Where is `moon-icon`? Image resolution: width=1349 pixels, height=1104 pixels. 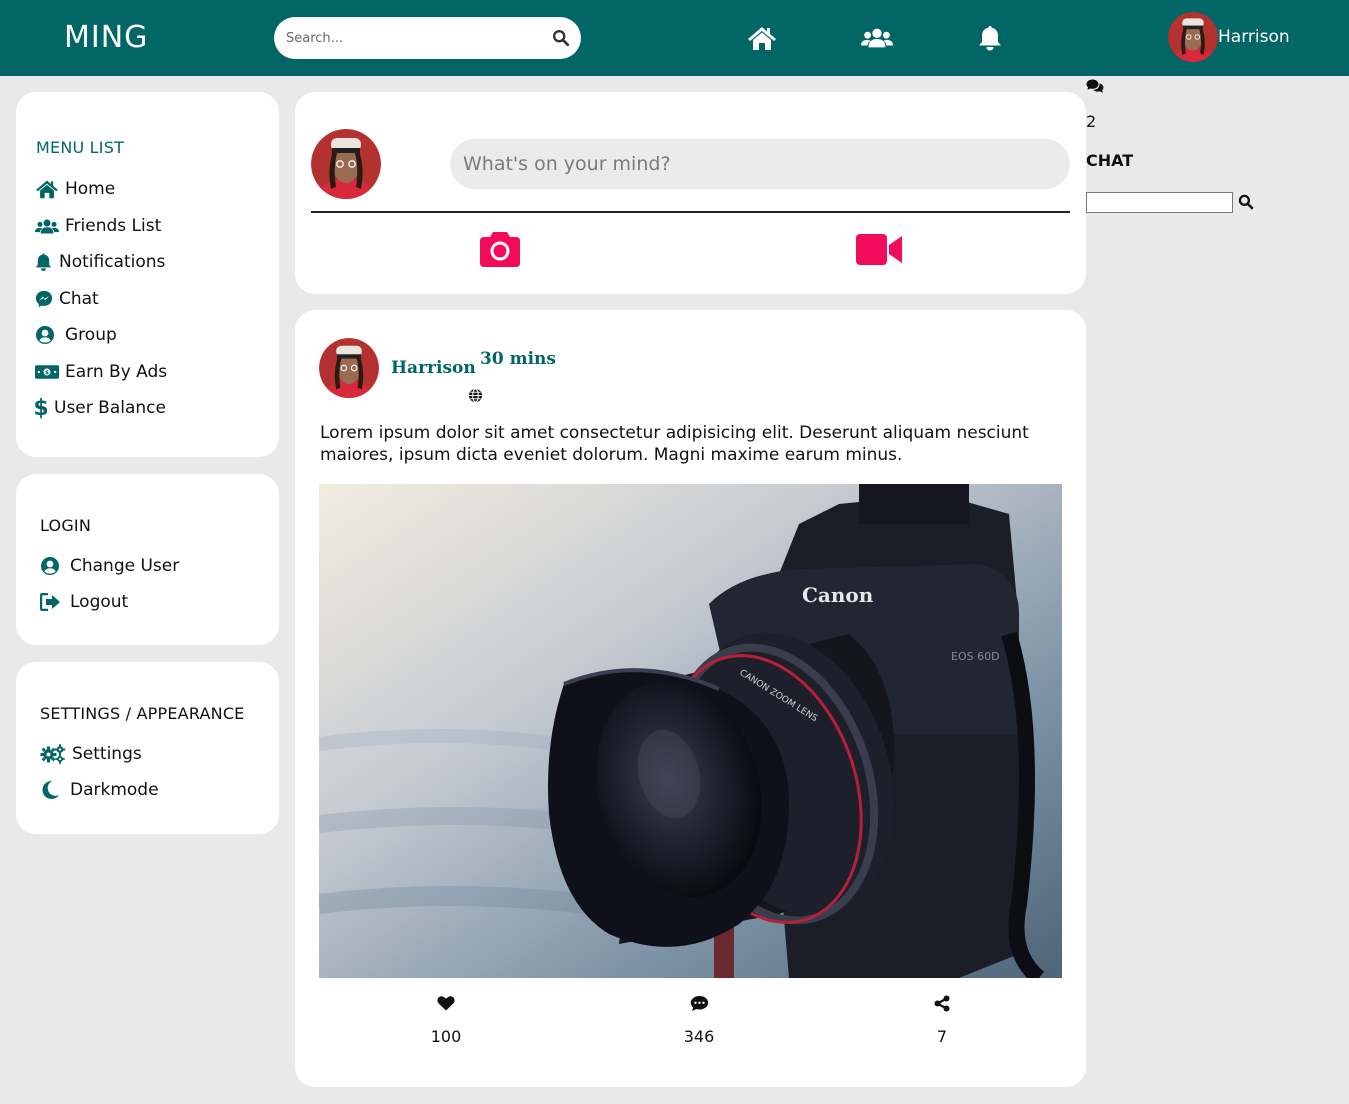 moon-icon is located at coordinates (52, 790).